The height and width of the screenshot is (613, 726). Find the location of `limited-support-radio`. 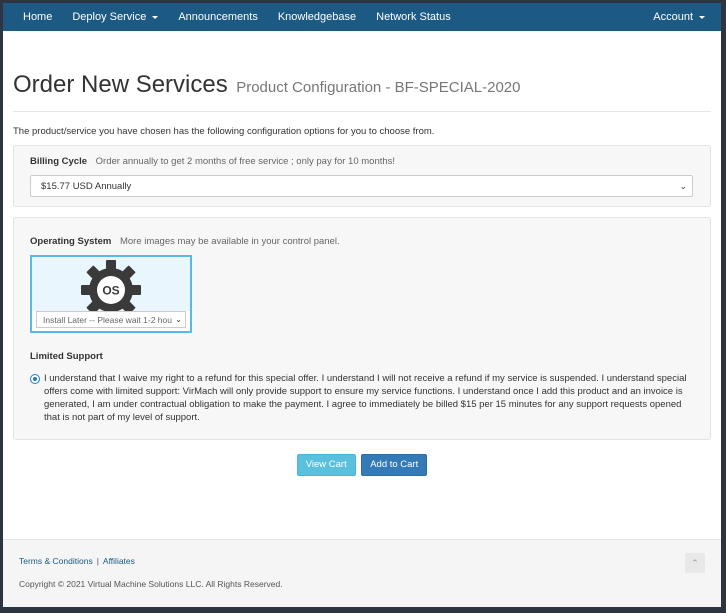

limited-support-radio is located at coordinates (35, 379).